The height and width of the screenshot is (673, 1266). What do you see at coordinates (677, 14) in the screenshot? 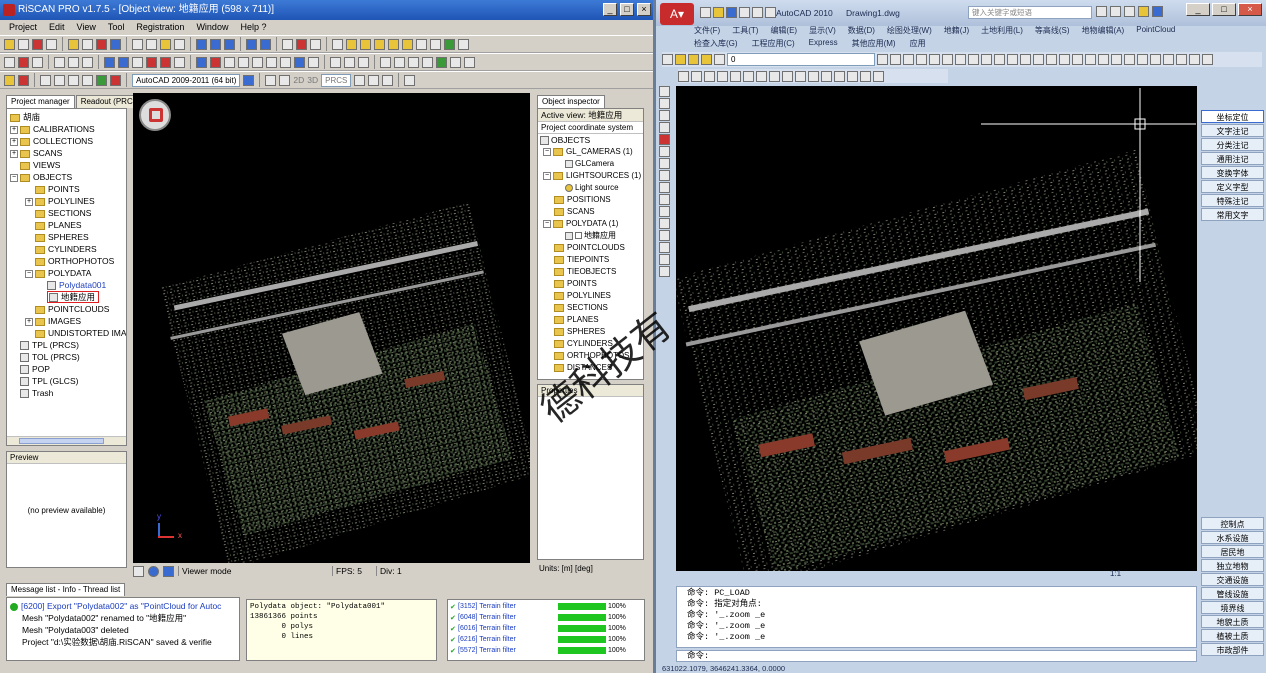
I see `autocad-logo-icon: A▾` at bounding box center [677, 14].